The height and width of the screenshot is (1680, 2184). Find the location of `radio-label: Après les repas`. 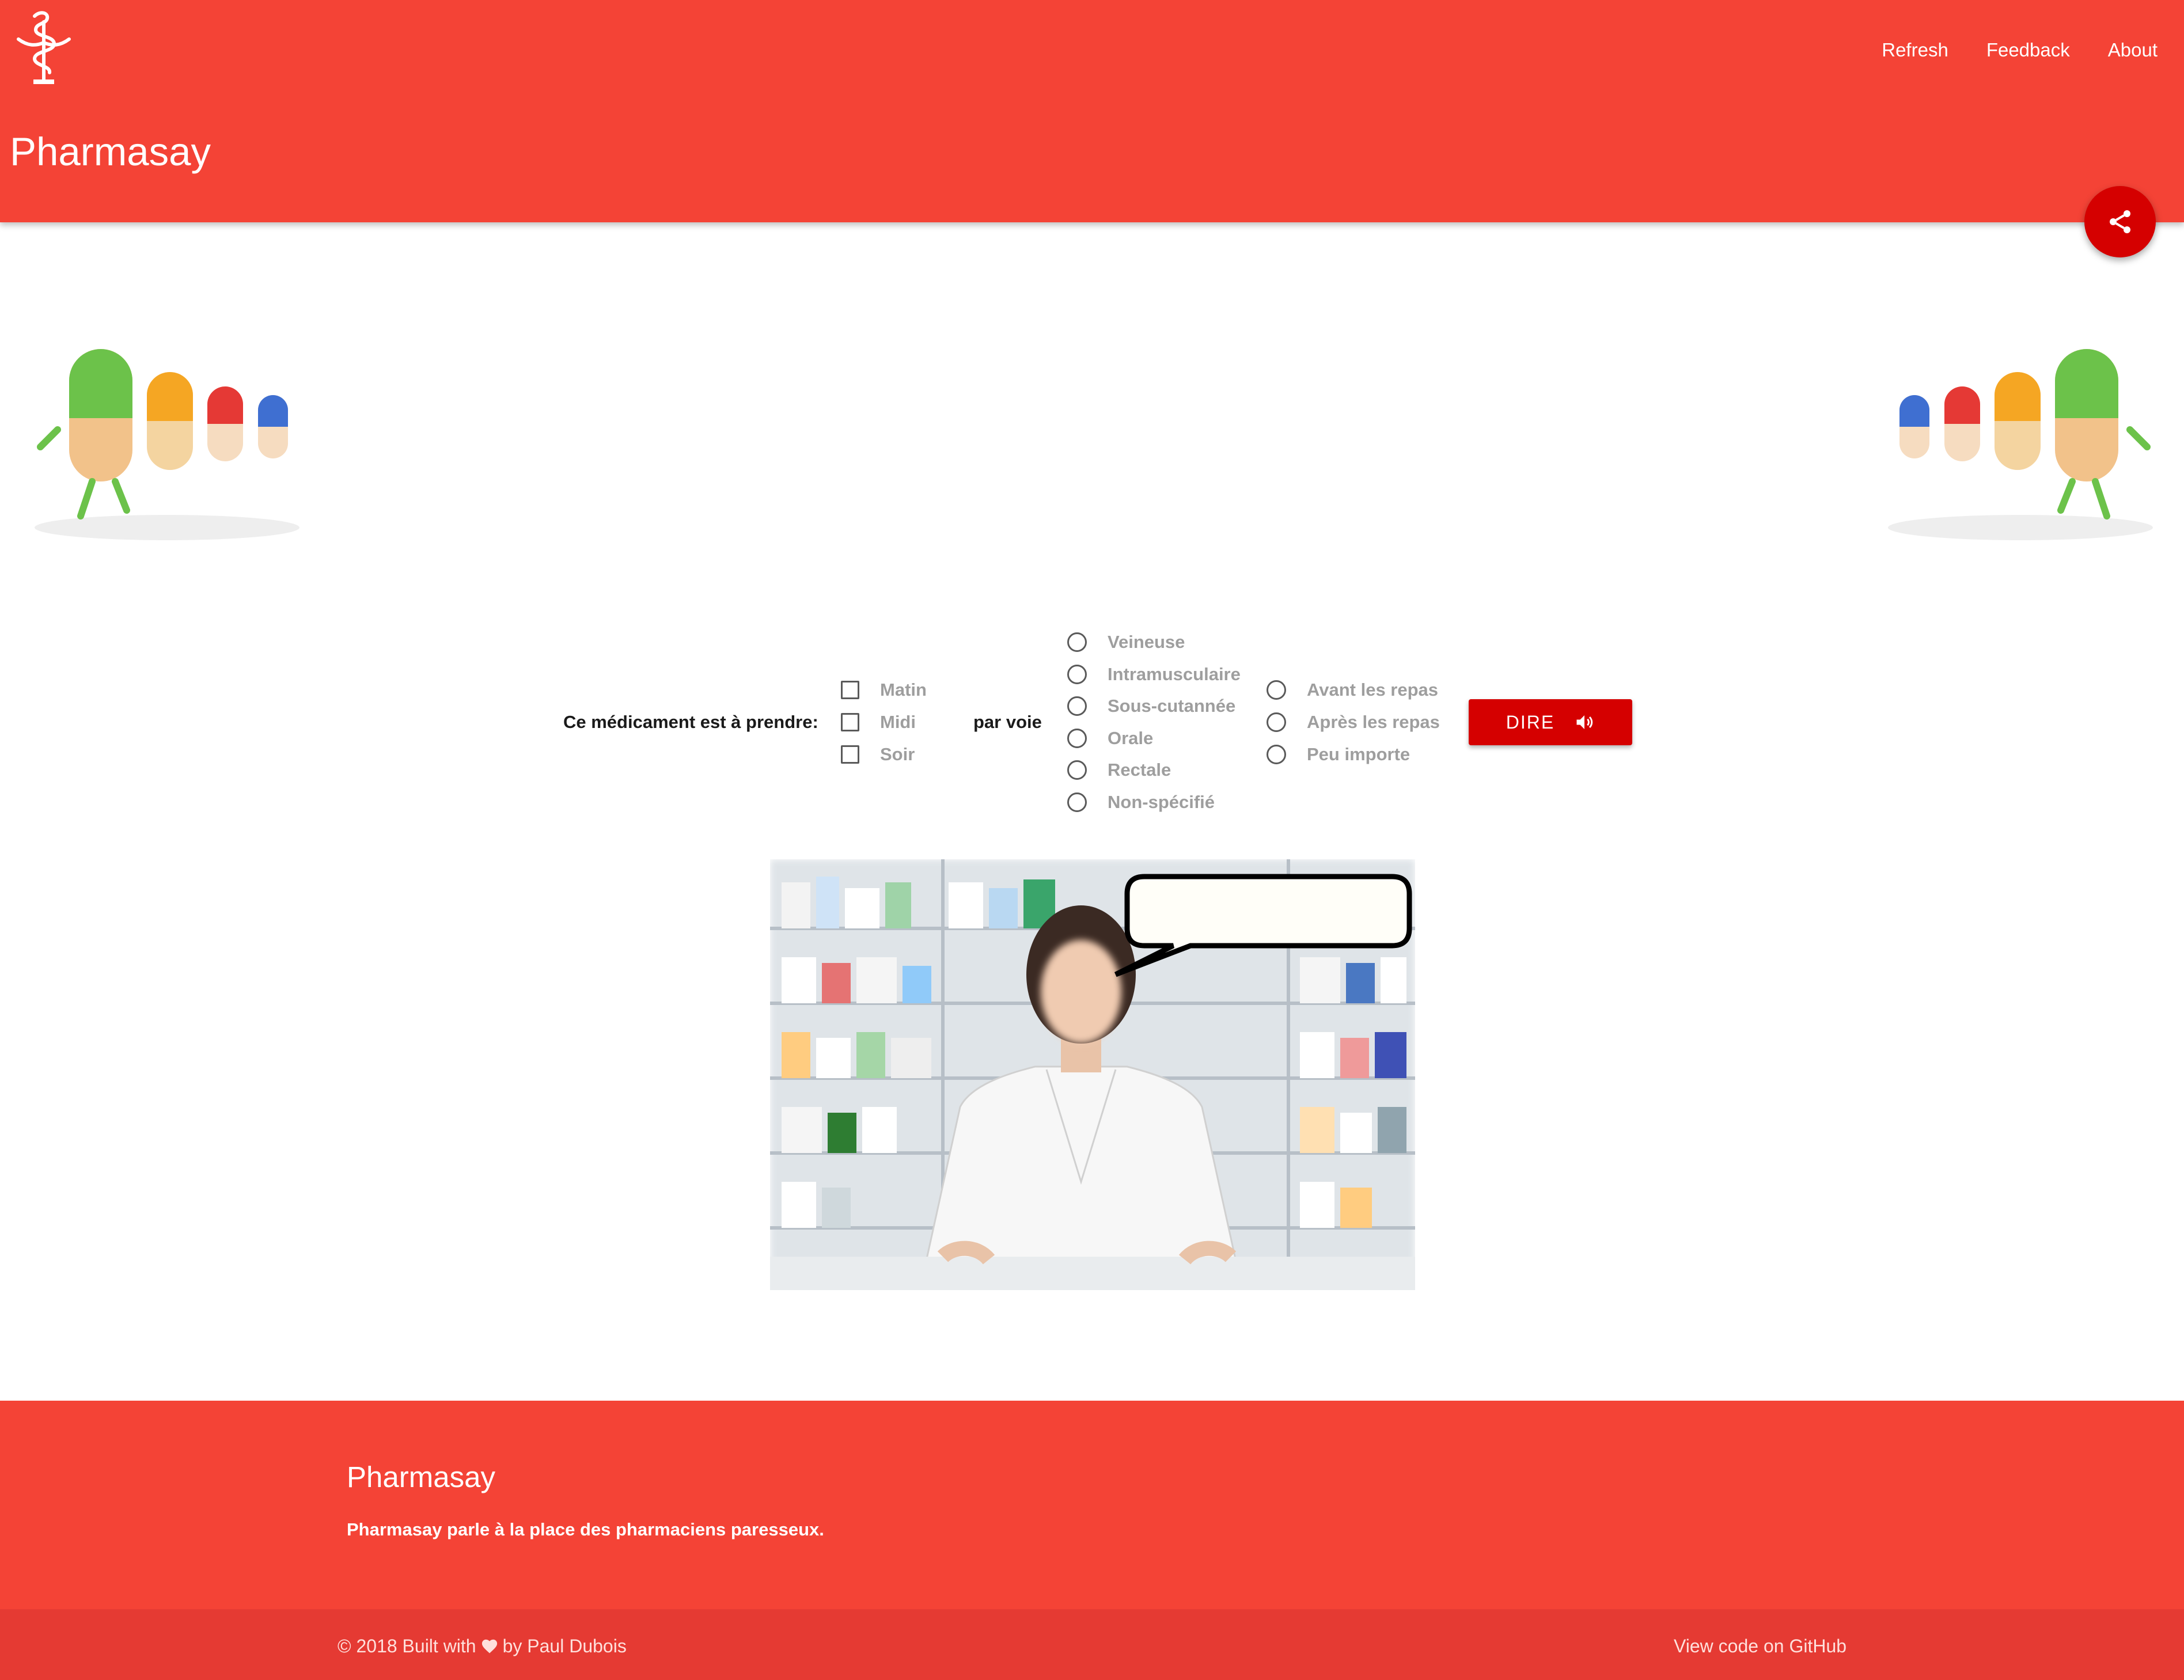

radio-label: Après les repas is located at coordinates (1373, 722).